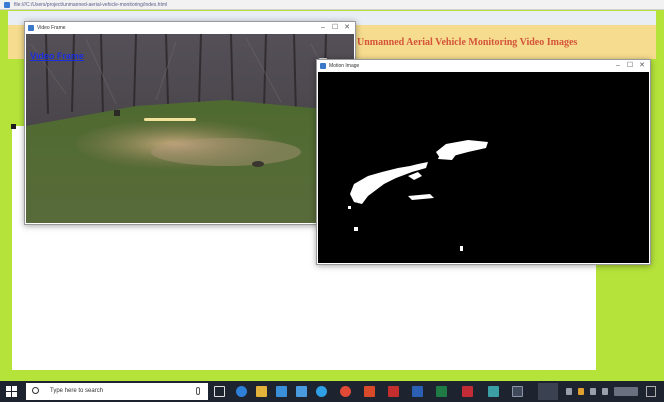 The image size is (664, 402). What do you see at coordinates (7, 5) in the screenshot?
I see `page-icon` at bounding box center [7, 5].